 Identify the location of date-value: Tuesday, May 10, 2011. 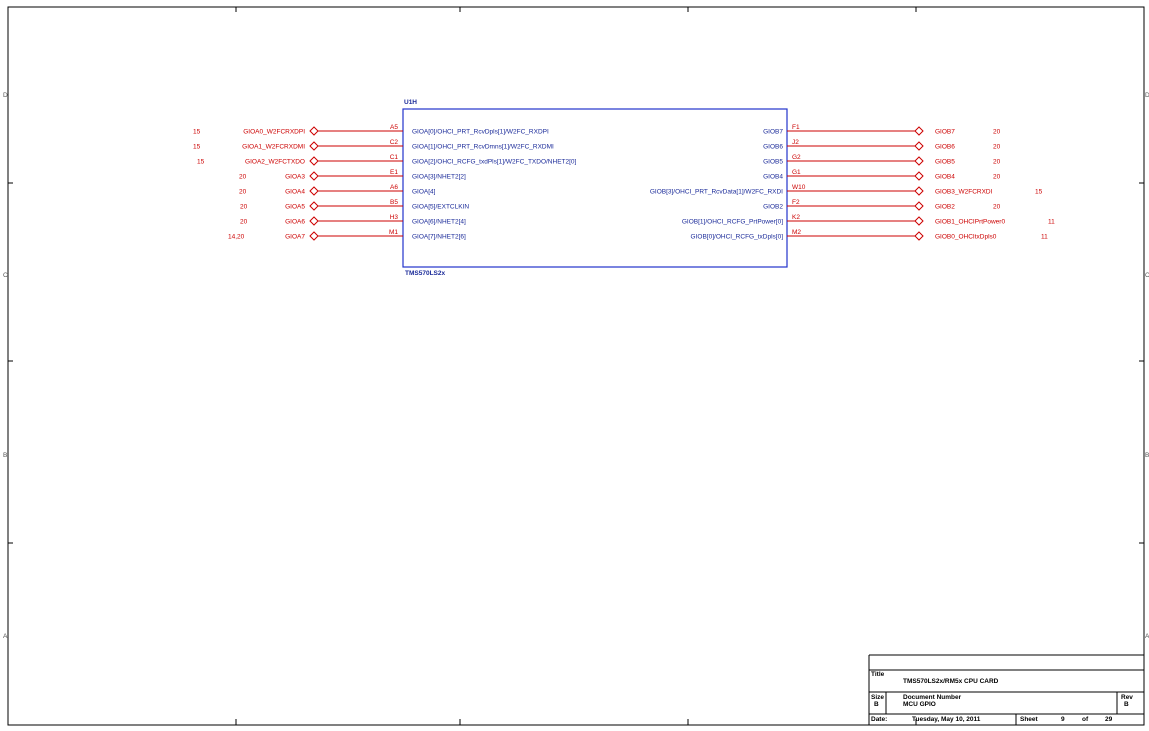
(946, 719).